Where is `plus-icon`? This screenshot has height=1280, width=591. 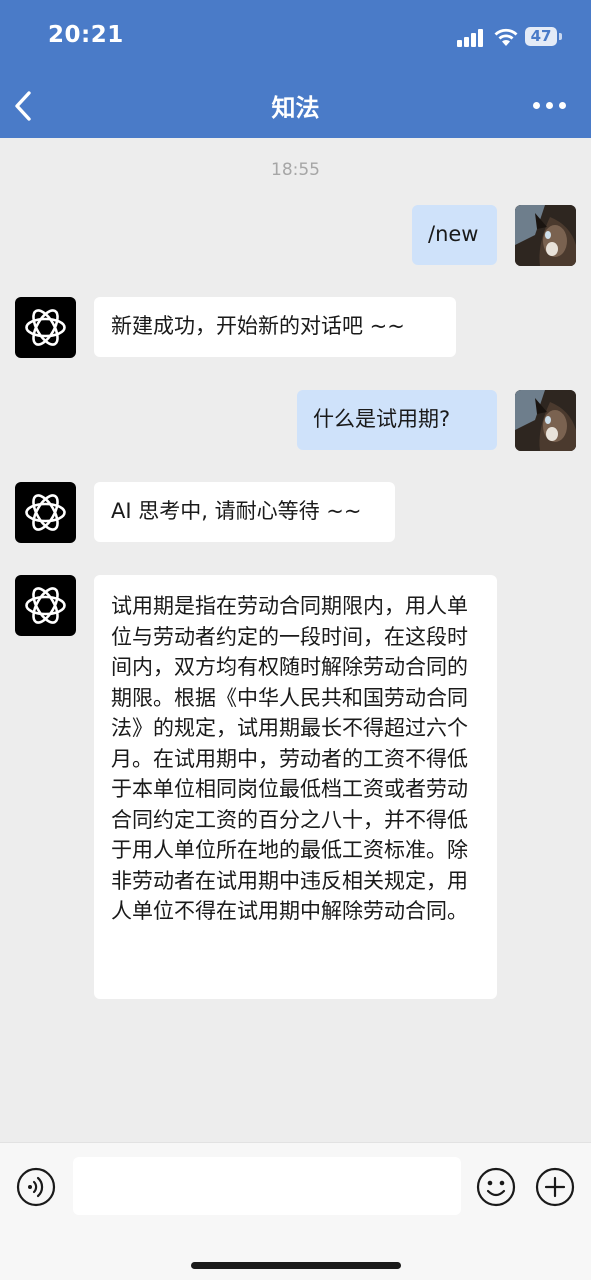
plus-icon is located at coordinates (555, 1187).